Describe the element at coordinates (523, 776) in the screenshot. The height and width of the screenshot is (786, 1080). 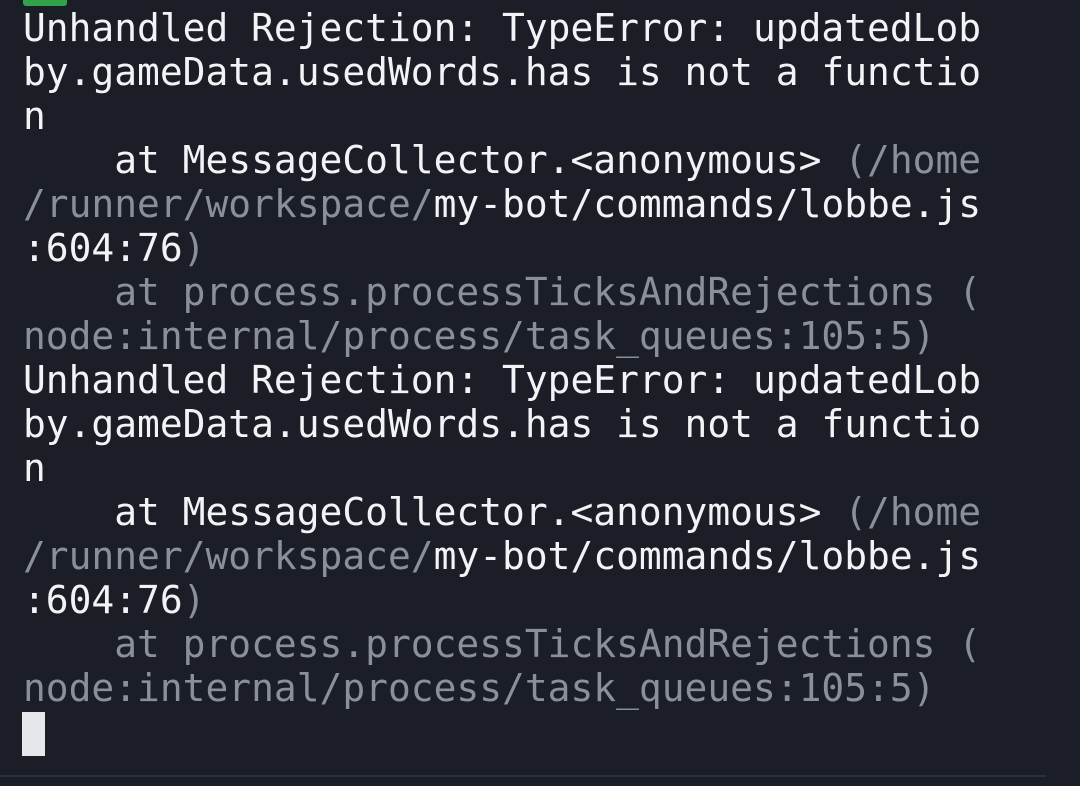
I see `divider` at that location.